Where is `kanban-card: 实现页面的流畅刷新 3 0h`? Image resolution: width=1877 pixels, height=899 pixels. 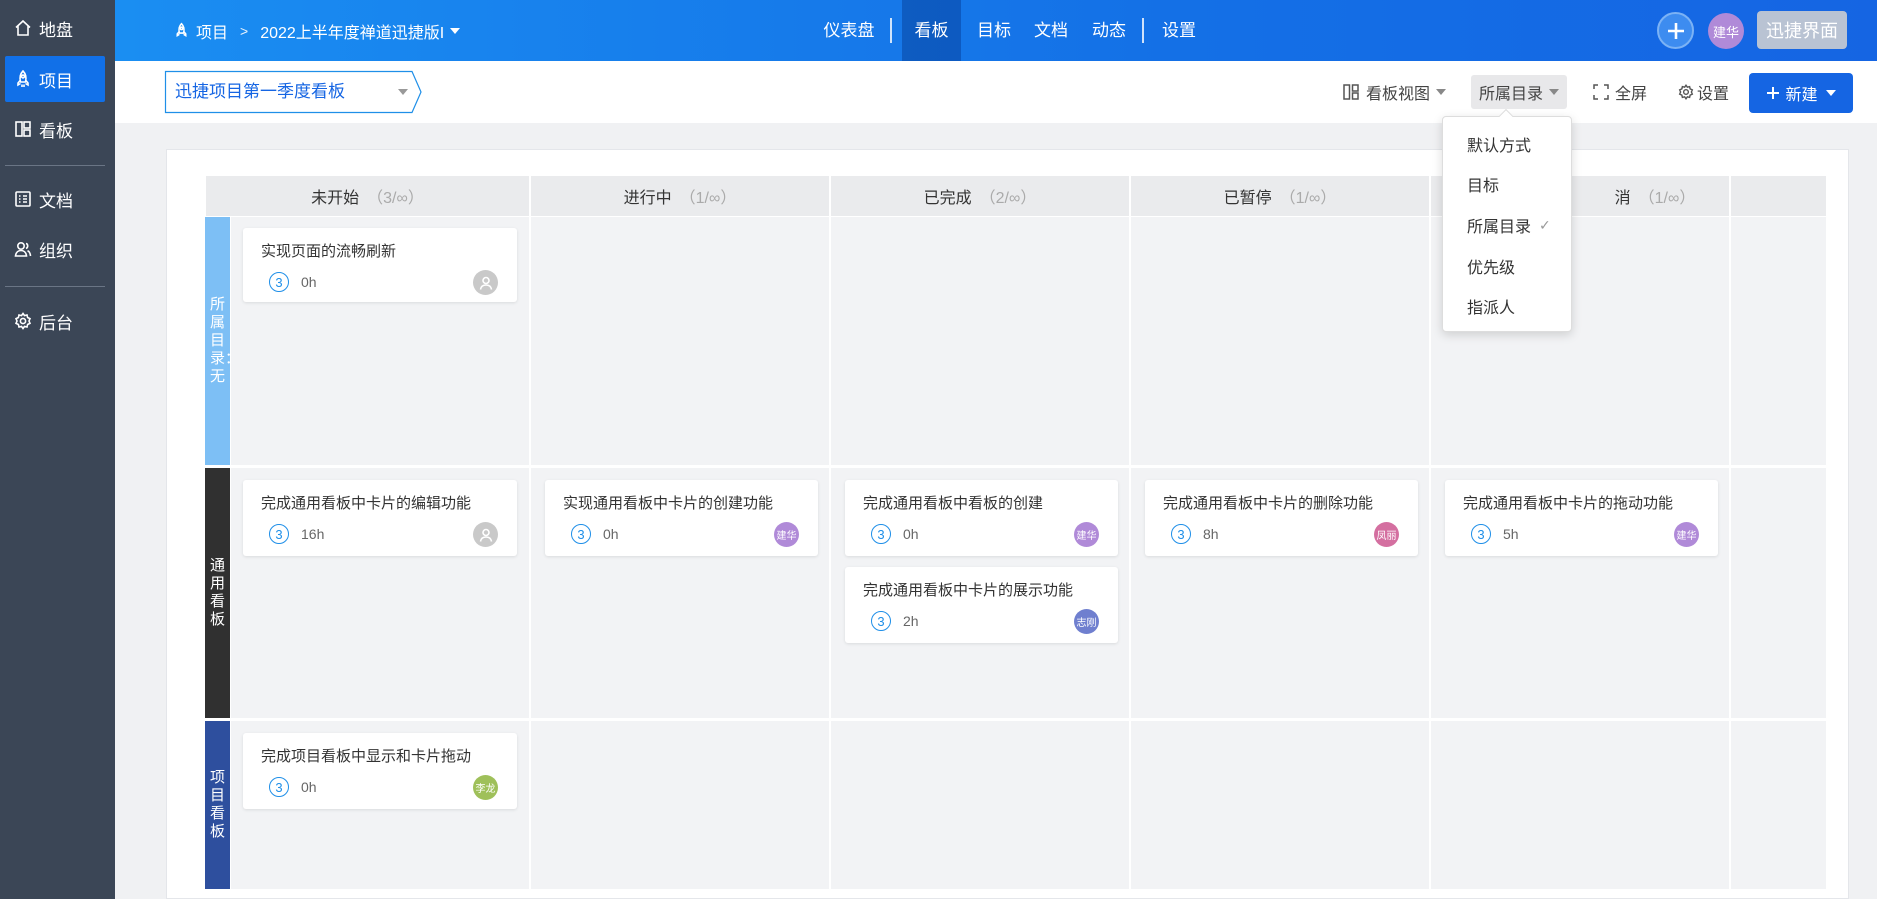
kanban-card: 实现页面的流畅刷新 3 0h is located at coordinates (380, 265).